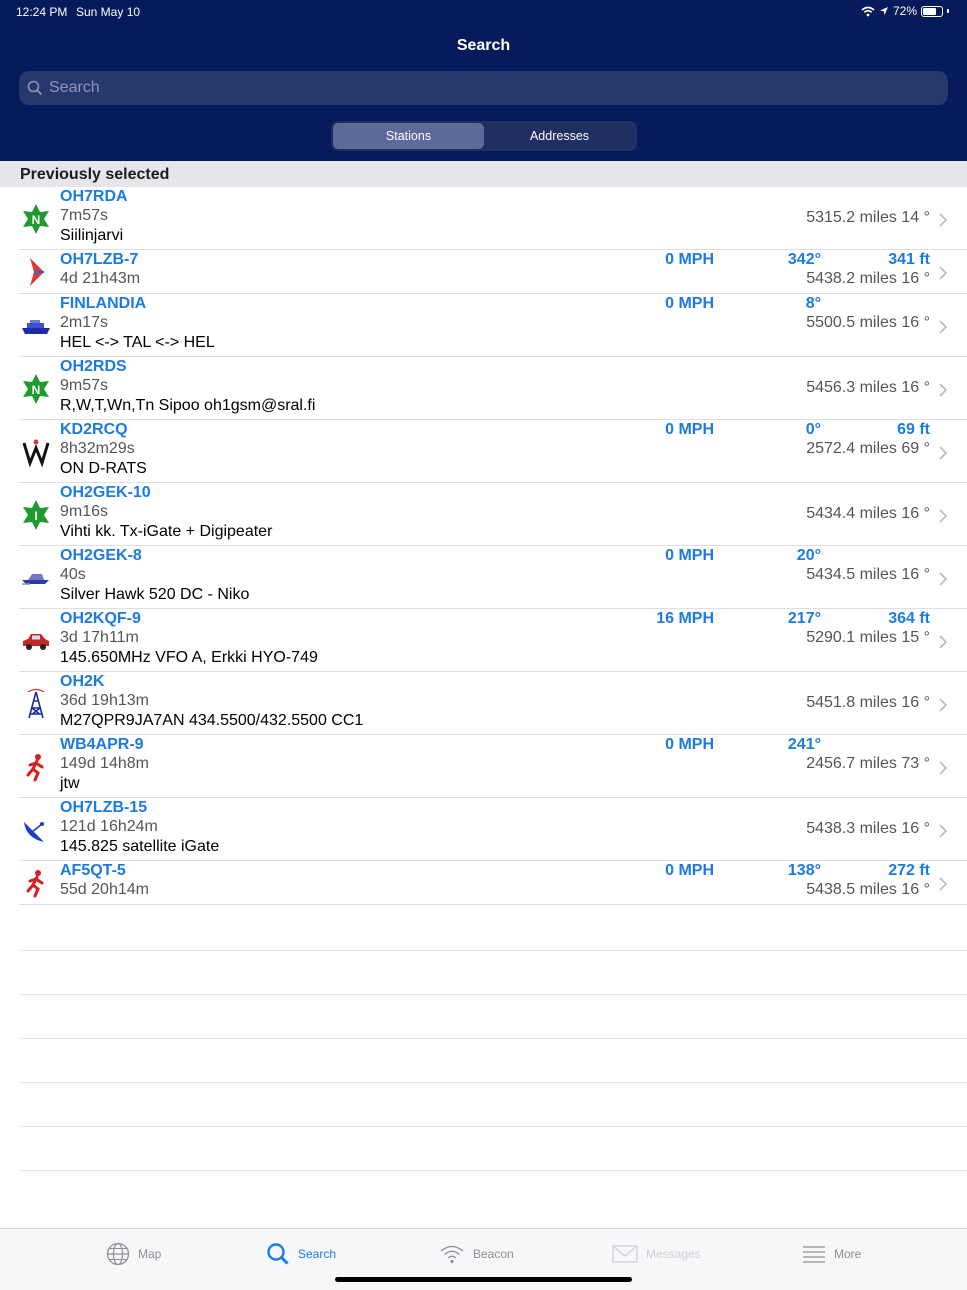 The height and width of the screenshot is (1290, 967). I want to click on station-distance: 5434.4 miles 16 °, so click(868, 513).